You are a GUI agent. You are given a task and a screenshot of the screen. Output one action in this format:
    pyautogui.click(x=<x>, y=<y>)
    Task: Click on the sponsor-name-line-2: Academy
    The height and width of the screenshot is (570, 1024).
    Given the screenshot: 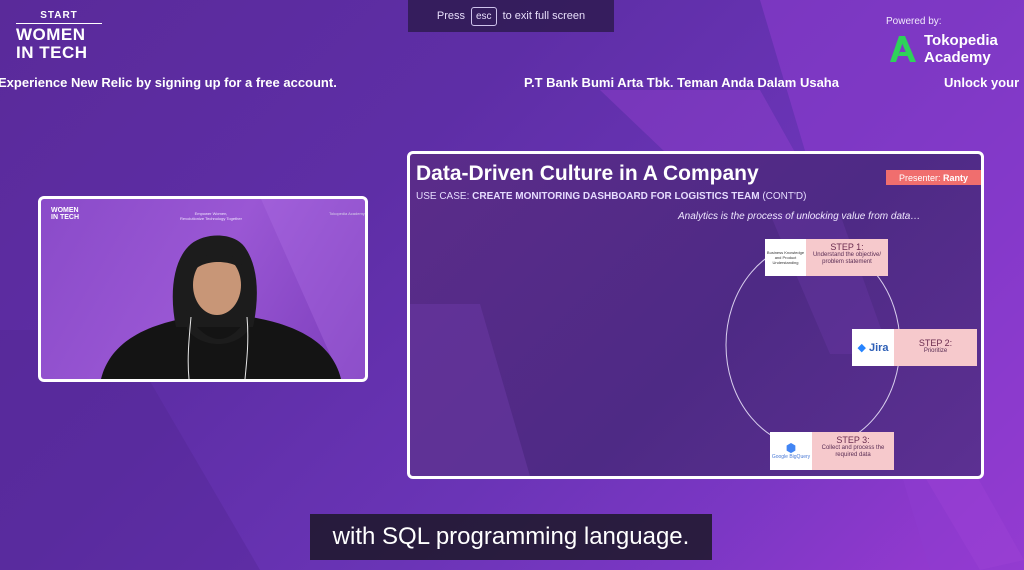 What is the action you would take?
    pyautogui.click(x=957, y=57)
    